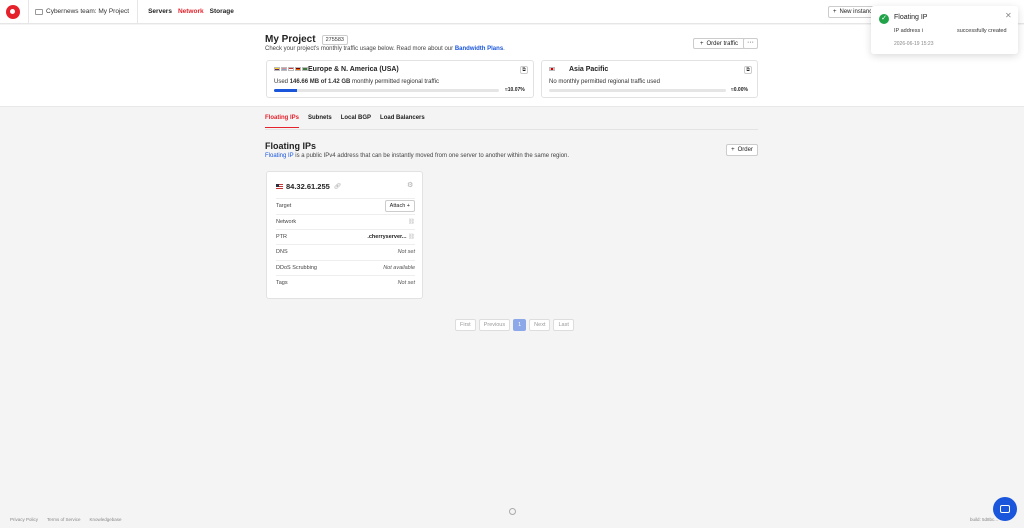  I want to click on check-circle-icon: ✓, so click(884, 19).